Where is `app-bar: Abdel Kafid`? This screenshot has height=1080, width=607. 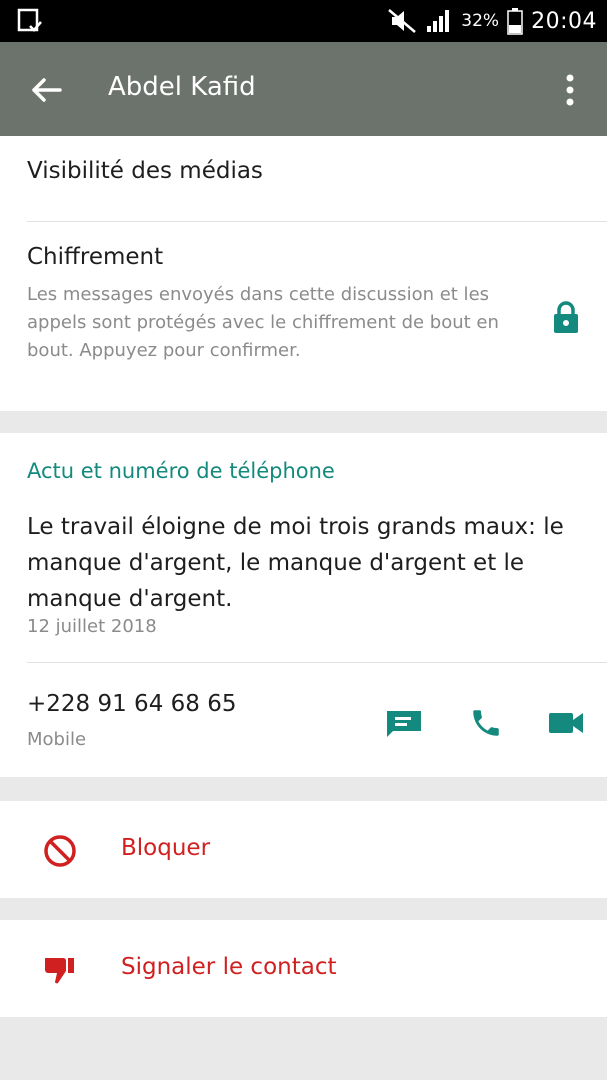
app-bar: Abdel Kafid is located at coordinates (303, 89).